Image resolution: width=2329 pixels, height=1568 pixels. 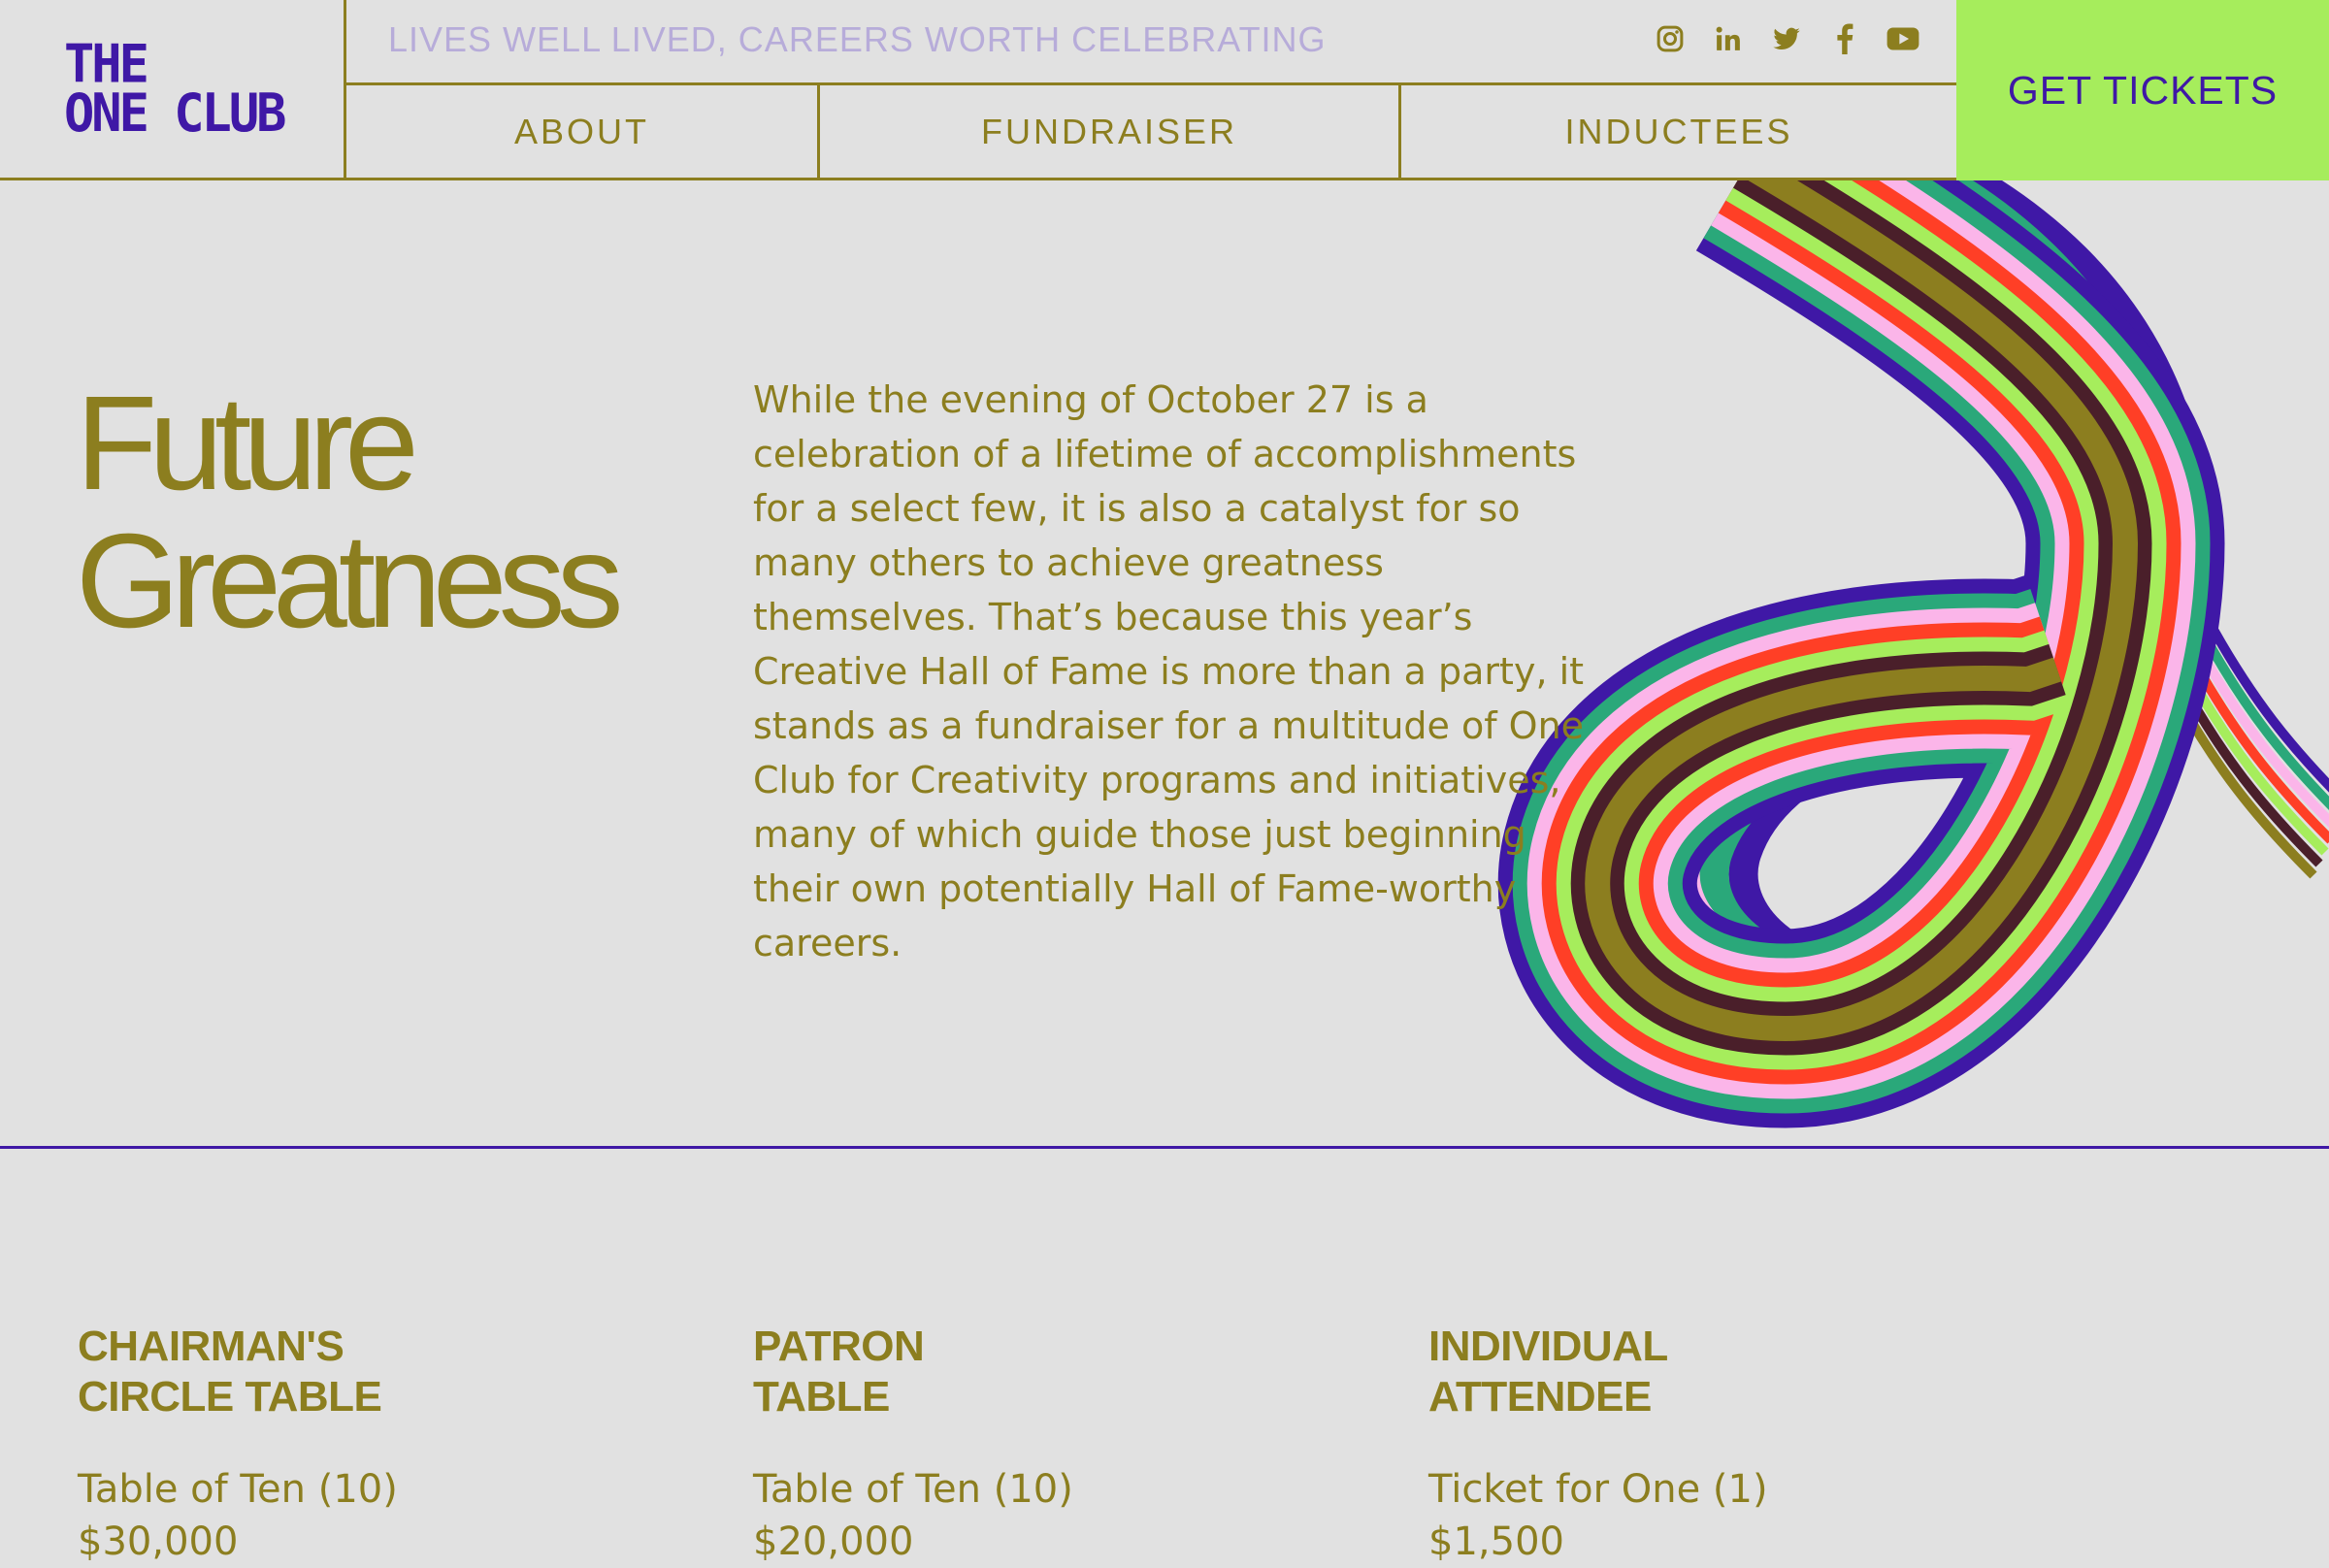 I want to click on get-tickets-button: GET TICKETS, so click(x=2142, y=90).